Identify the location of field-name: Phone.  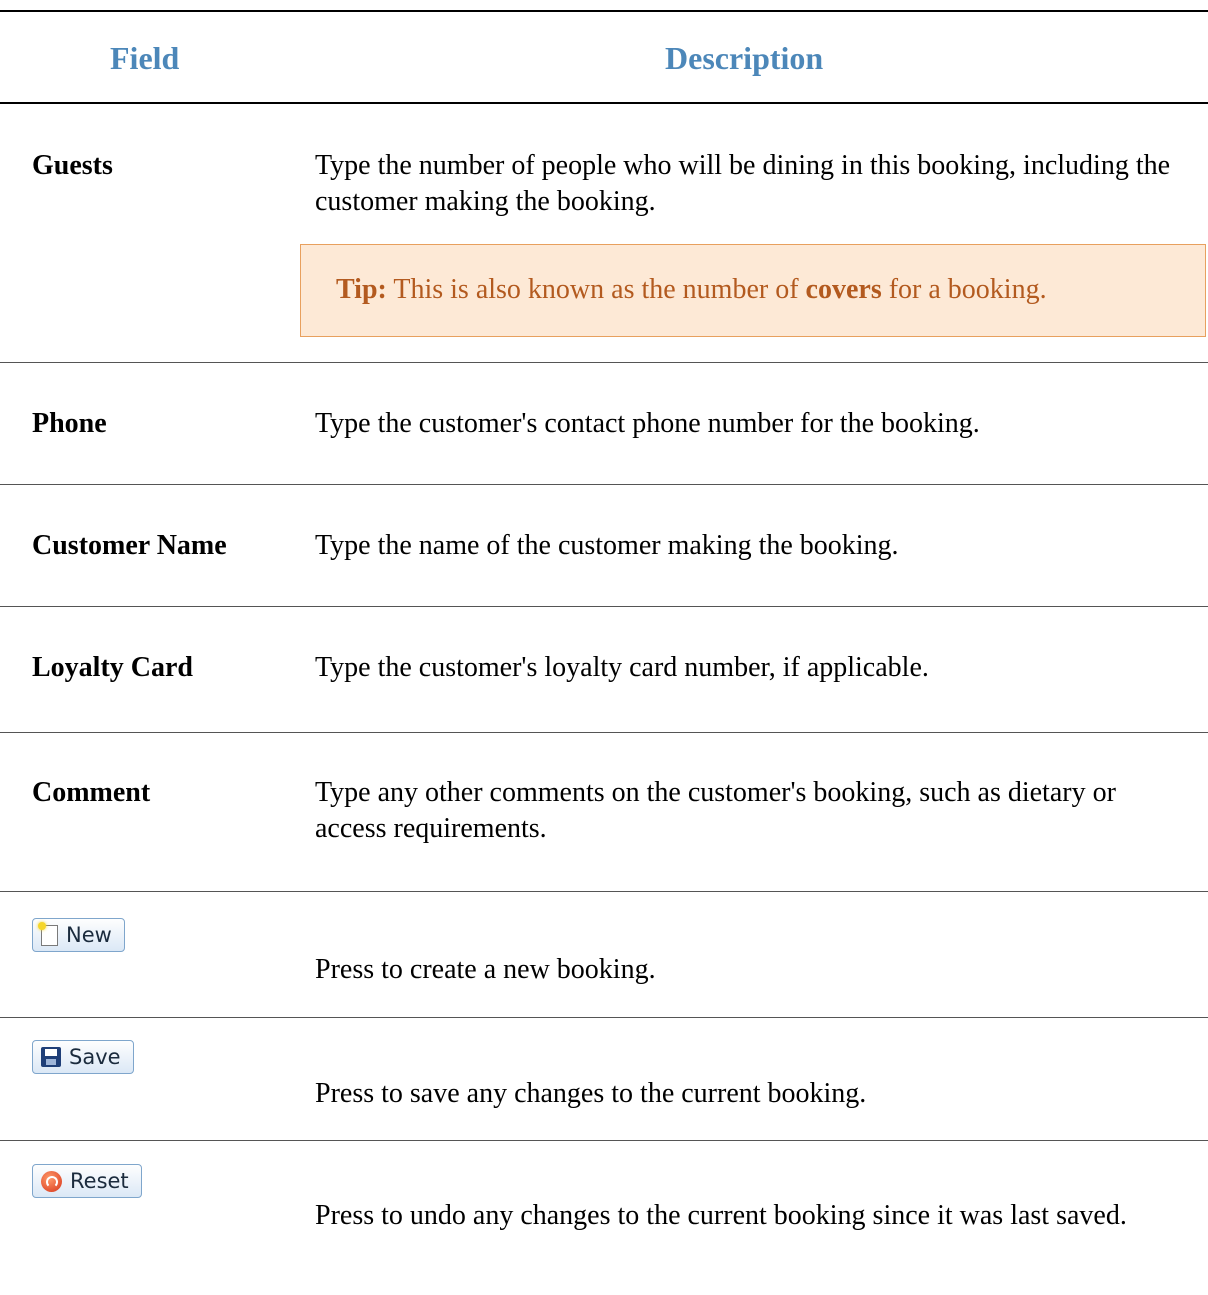
(69, 423).